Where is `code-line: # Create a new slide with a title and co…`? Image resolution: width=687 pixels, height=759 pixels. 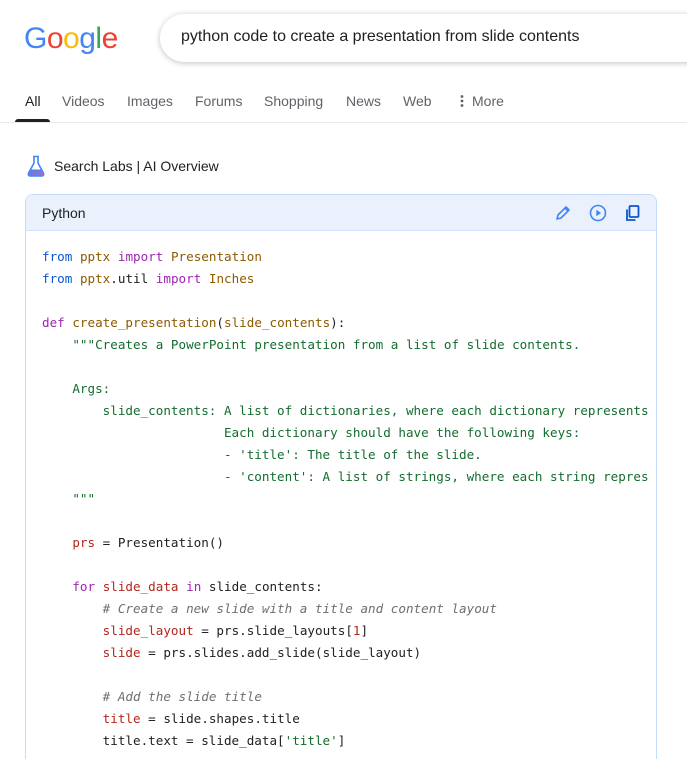
code-line: # Create a new slide with a title and co… is located at coordinates (345, 609).